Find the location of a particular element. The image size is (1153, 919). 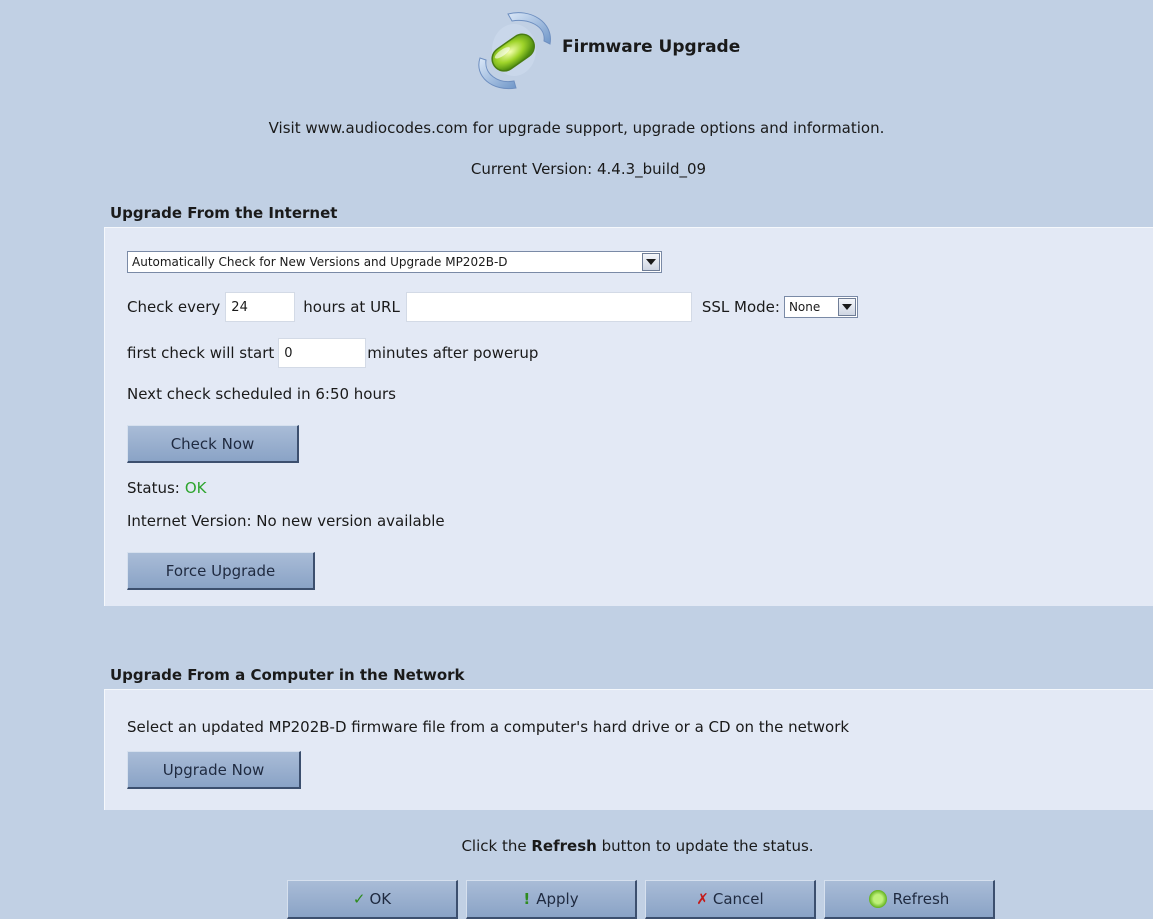

check-every-input: 24 is located at coordinates (260, 307).